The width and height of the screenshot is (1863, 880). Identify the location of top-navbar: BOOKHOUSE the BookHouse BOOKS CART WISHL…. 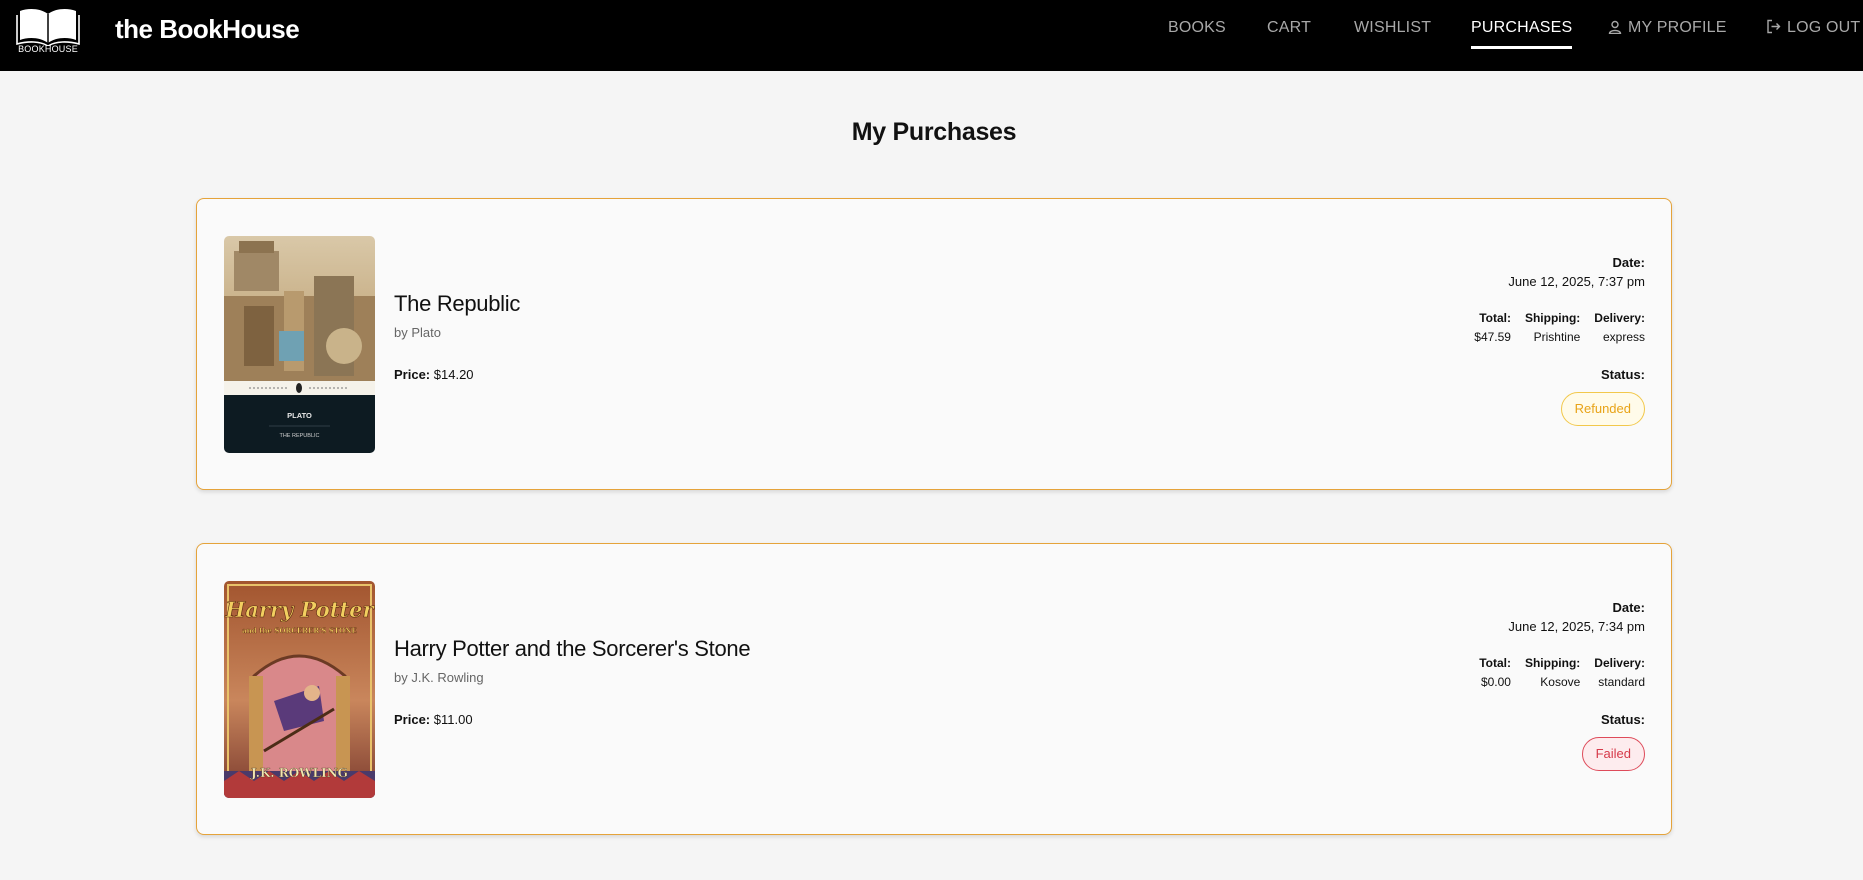
(931, 35).